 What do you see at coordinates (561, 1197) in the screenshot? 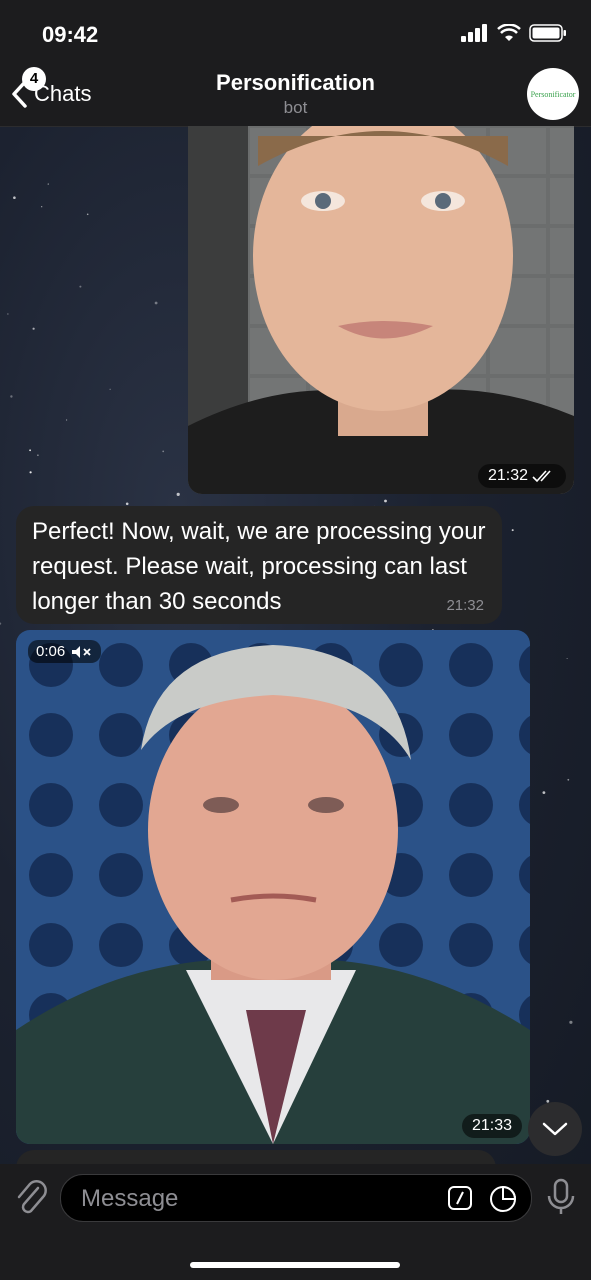
I see `microphone-icon` at bounding box center [561, 1197].